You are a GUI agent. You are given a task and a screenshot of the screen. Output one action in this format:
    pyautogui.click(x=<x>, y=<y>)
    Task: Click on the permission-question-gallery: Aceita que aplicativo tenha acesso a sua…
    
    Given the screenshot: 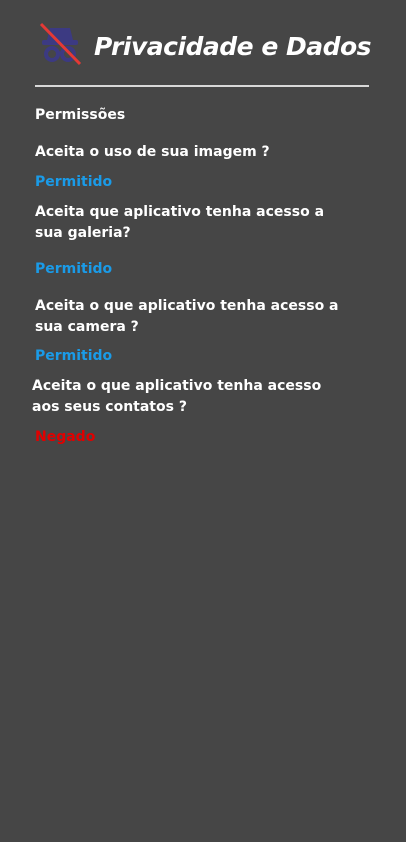 What is the action you would take?
    pyautogui.click(x=180, y=222)
    